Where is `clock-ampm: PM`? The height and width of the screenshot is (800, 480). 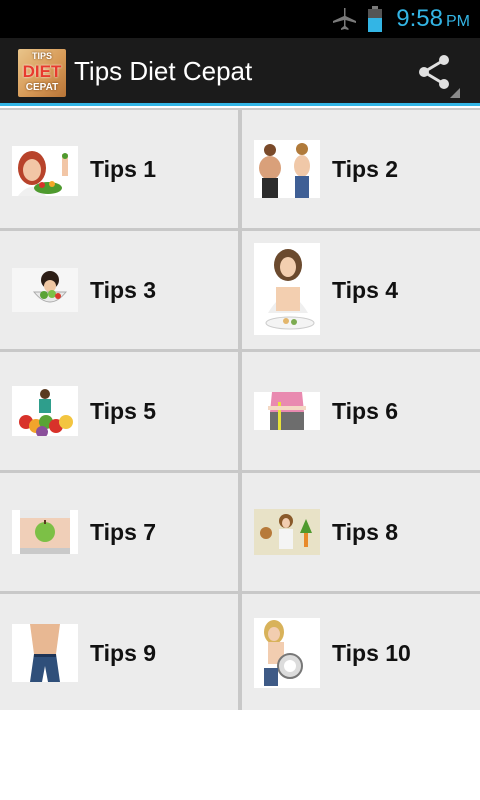 clock-ampm: PM is located at coordinates (458, 21).